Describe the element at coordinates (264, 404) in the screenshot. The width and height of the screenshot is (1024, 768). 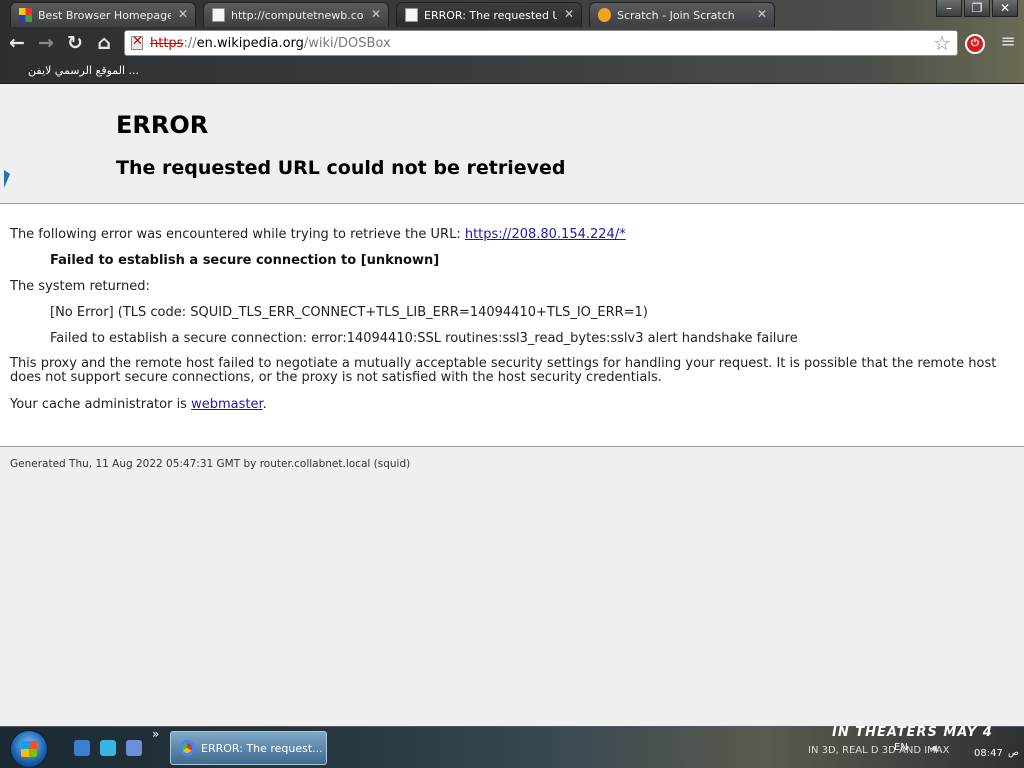
I see `admin-suffix: .` at that location.